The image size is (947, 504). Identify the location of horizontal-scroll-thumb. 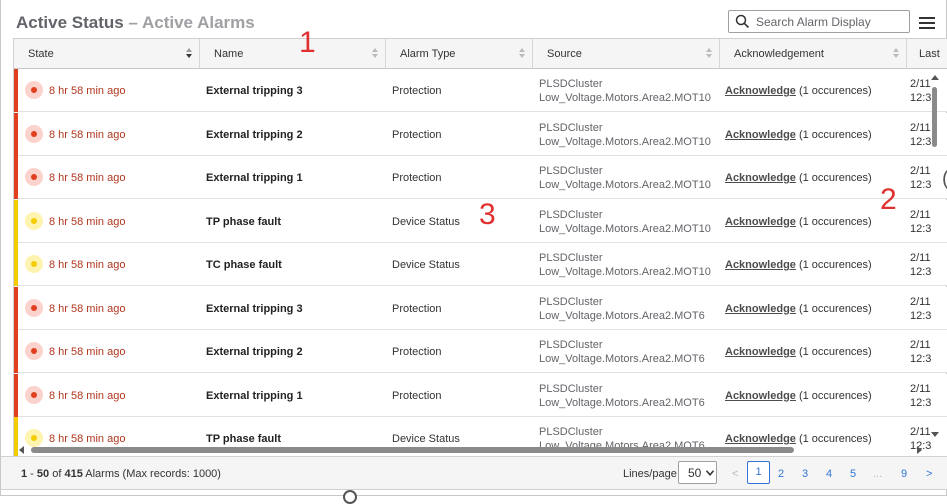
(412, 450).